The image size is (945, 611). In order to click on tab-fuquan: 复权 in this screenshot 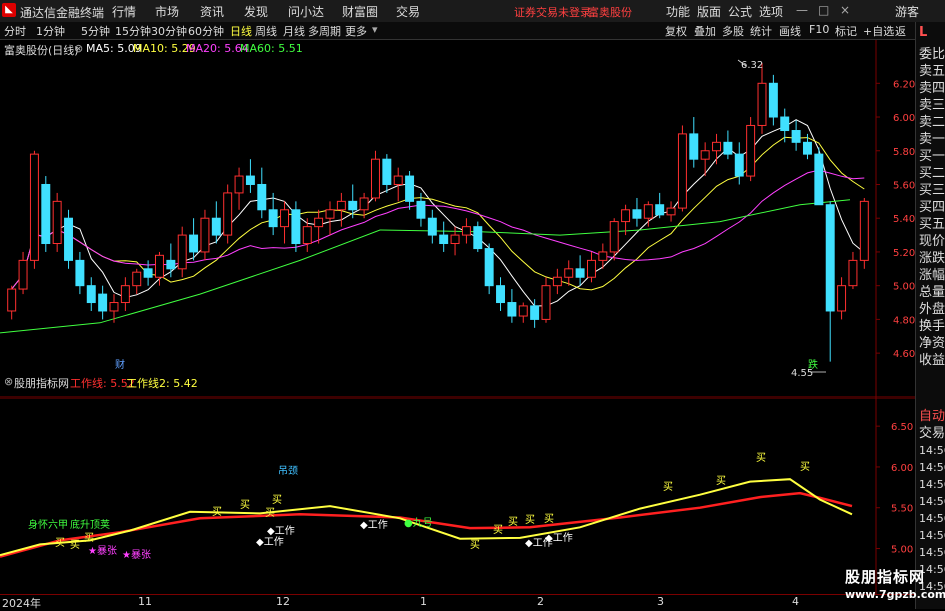, I will do `click(676, 31)`.